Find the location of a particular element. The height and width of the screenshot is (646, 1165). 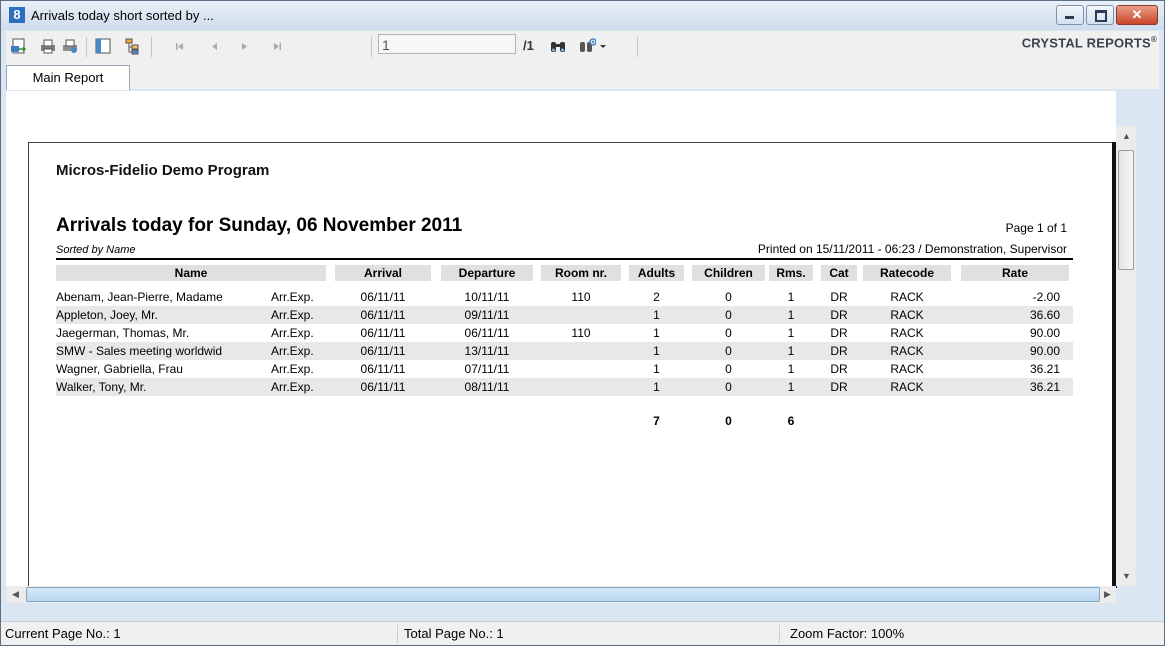

app-icon: 8 is located at coordinates (17, 15).